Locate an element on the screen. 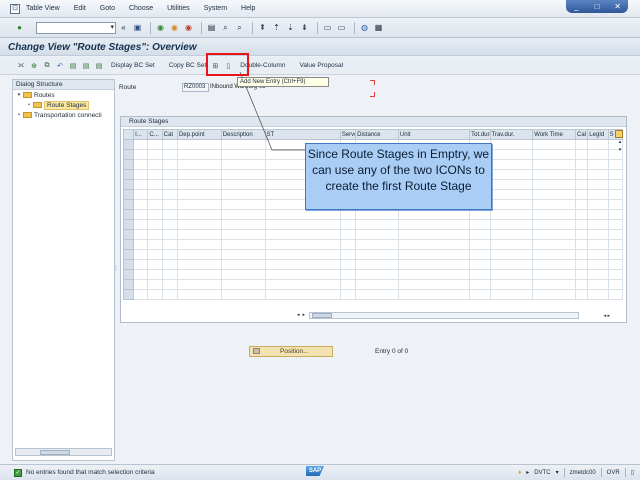 This screenshot has height=480, width=640. chevron-down-icon: ▾ is located at coordinates (557, 472).